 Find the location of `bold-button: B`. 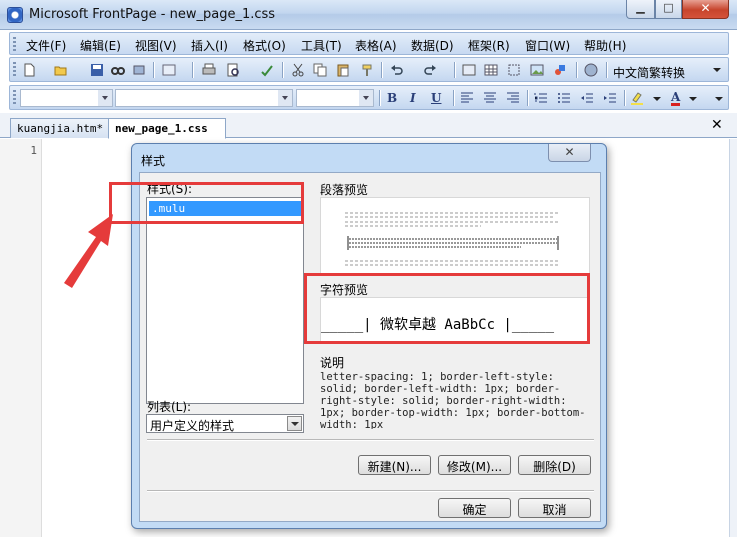

bold-button: B is located at coordinates (392, 98).